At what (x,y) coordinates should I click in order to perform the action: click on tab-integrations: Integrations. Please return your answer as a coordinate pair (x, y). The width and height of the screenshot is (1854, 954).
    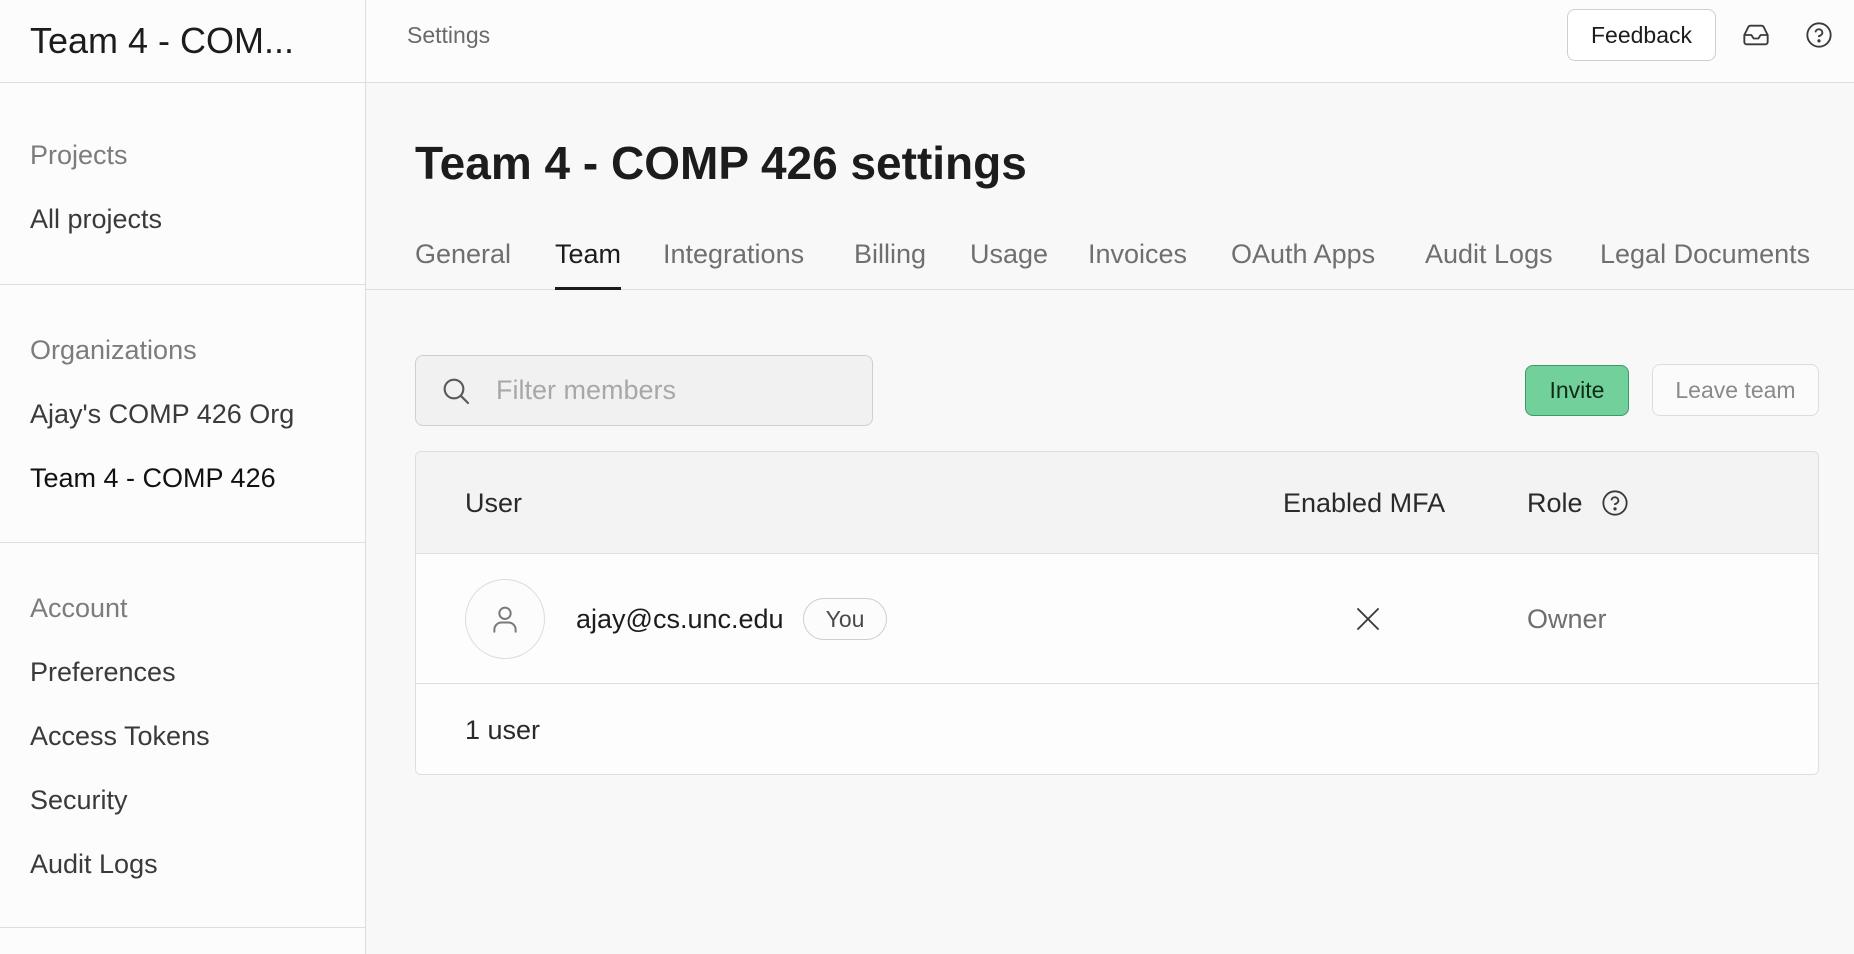
    Looking at the image, I should click on (733, 260).